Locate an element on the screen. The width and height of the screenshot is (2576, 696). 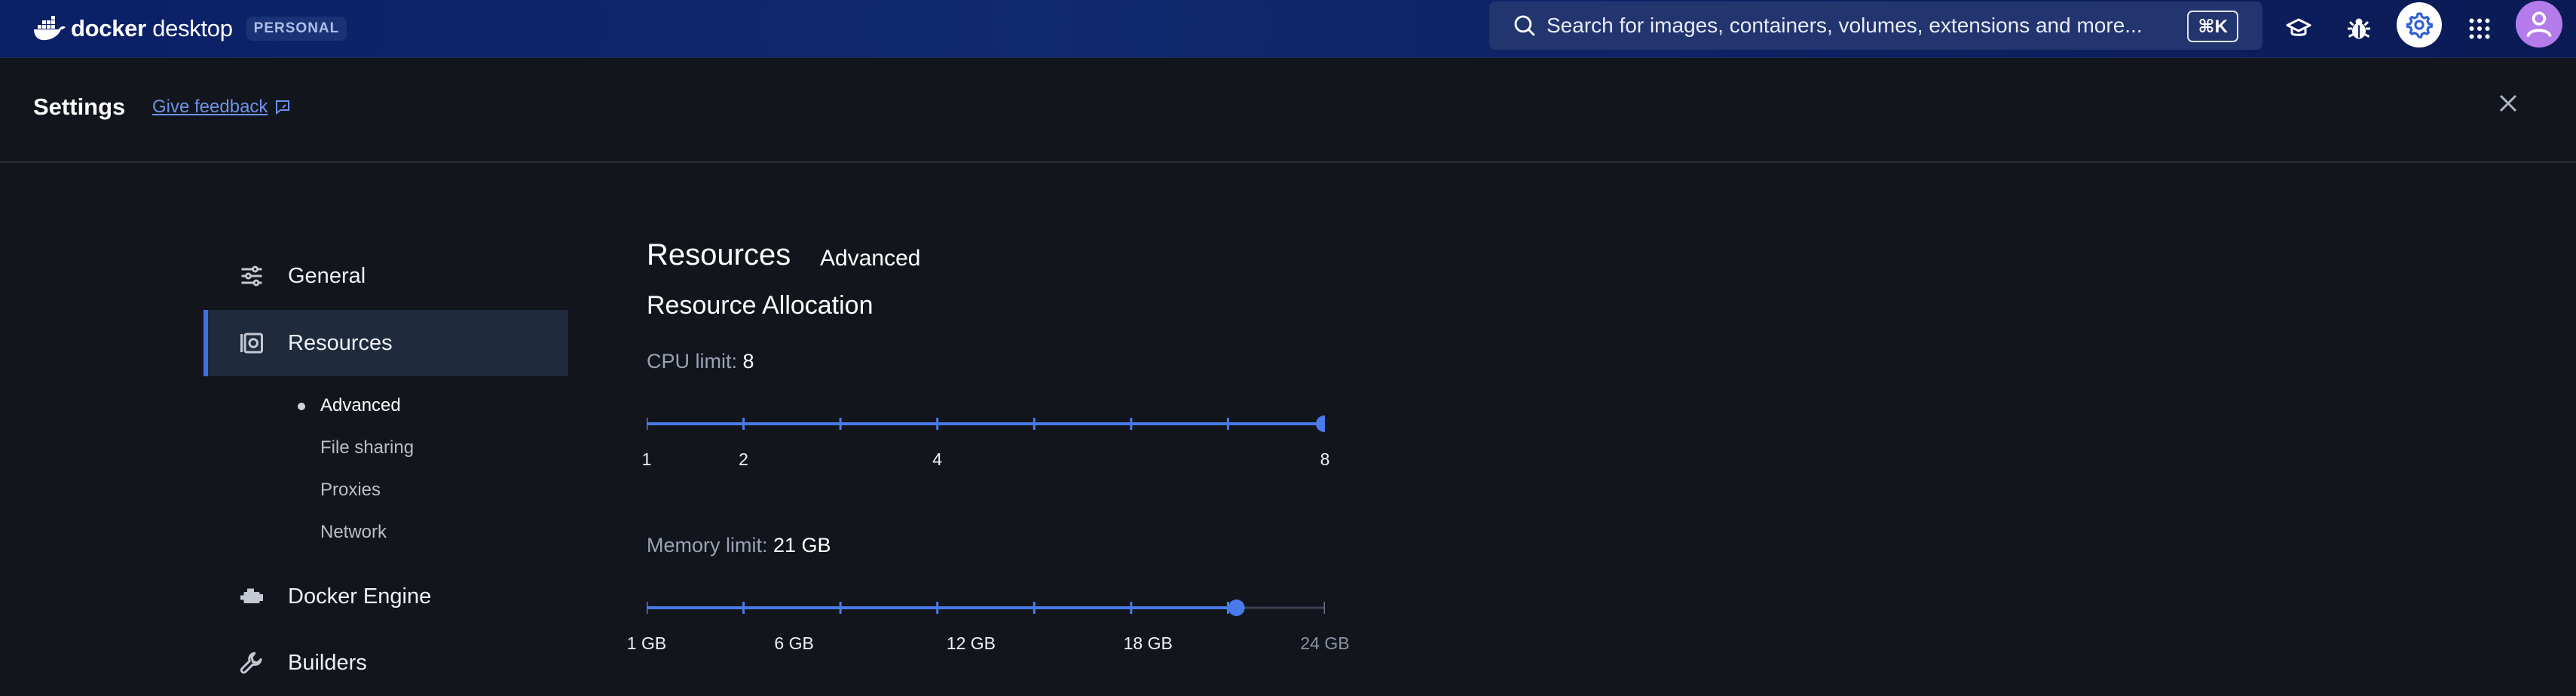
cpu-limit-label: CPU limit: 8 is located at coordinates (701, 361).